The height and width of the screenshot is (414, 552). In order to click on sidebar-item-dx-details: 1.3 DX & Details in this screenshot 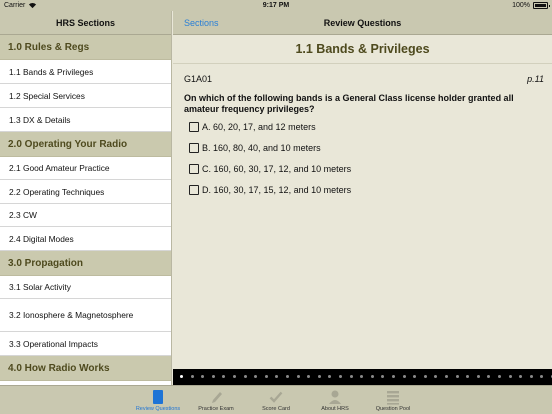, I will do `click(85, 120)`.